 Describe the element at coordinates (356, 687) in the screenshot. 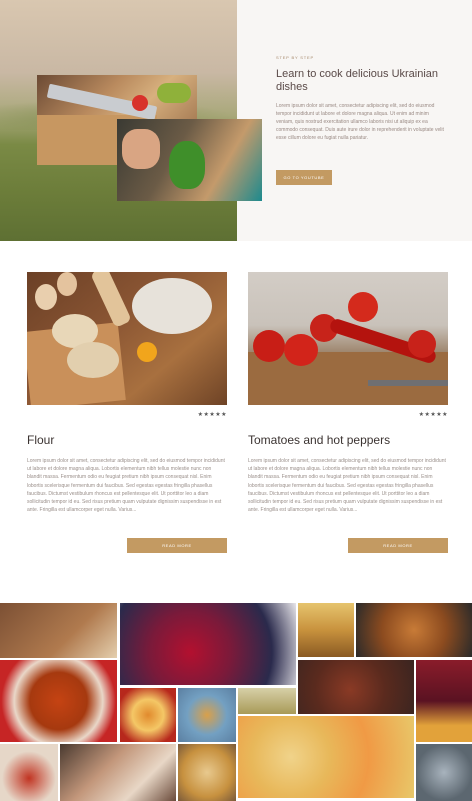

I see `gallery-image-grilled-meat` at that location.